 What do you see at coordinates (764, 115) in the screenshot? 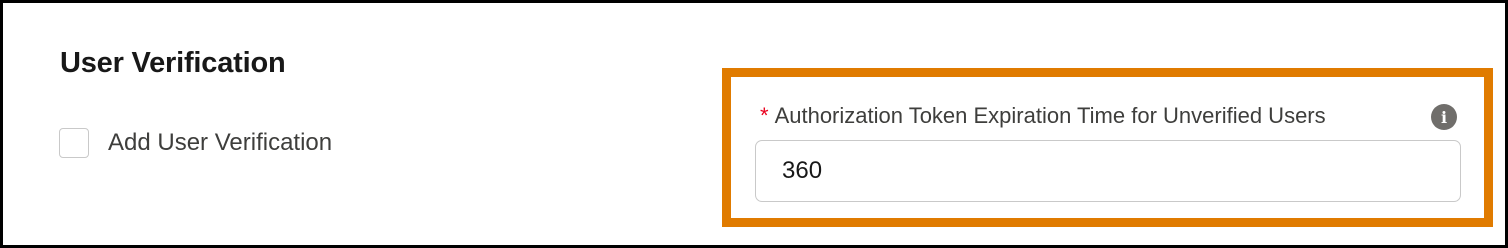
I see `required-indicator: *` at bounding box center [764, 115].